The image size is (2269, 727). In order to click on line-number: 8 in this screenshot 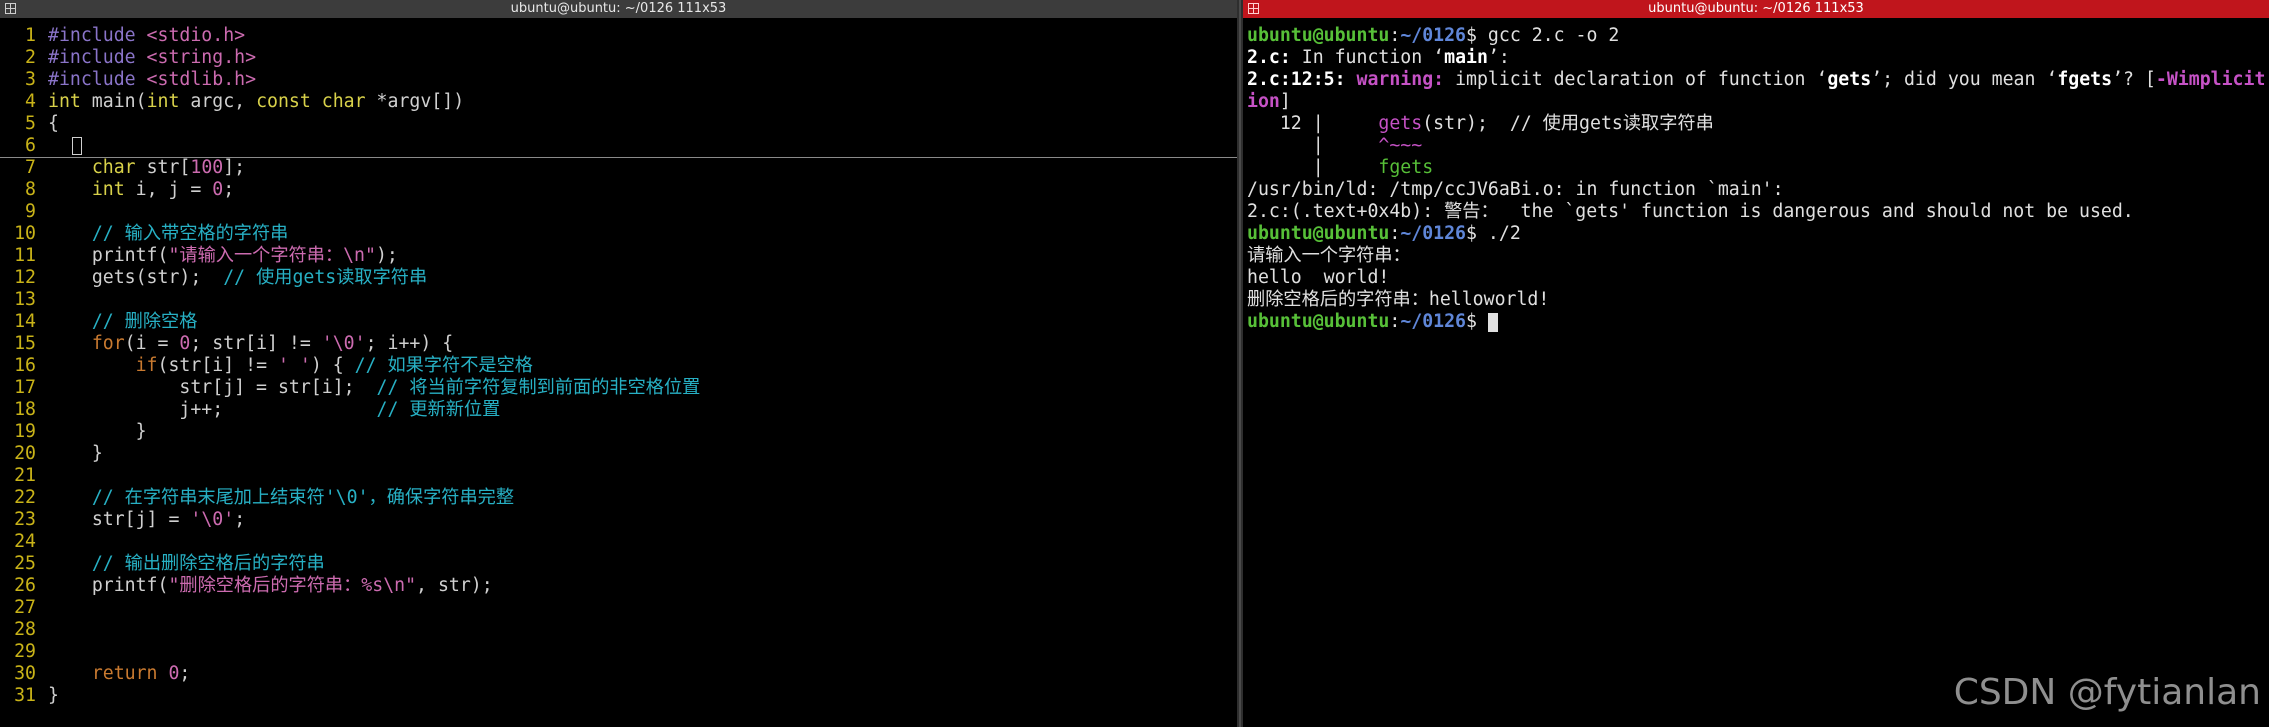, I will do `click(30, 189)`.